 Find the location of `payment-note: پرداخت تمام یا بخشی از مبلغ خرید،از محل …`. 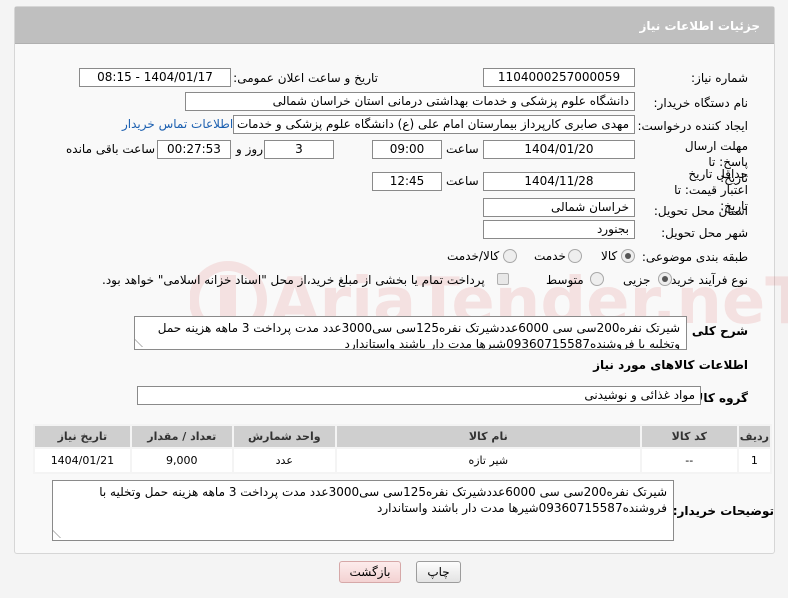

payment-note: پرداخت تمام یا بخشی از مبلغ خرید،از محل … is located at coordinates (293, 280).